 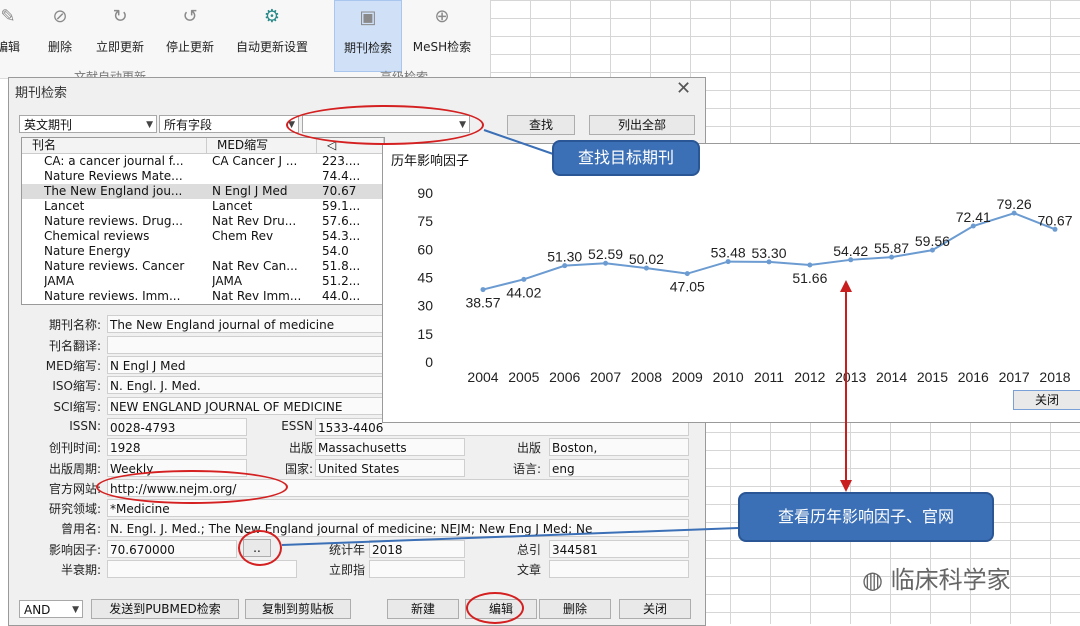 I want to click on arrow-line-search, so click(x=520, y=142).